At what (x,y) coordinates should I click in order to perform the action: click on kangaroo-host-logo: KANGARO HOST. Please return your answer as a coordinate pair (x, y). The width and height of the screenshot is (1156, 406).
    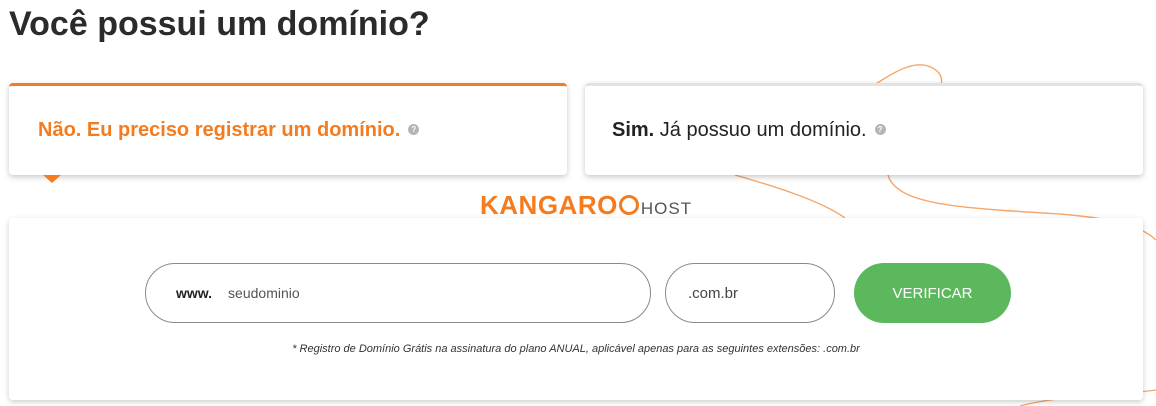
    Looking at the image, I should click on (586, 205).